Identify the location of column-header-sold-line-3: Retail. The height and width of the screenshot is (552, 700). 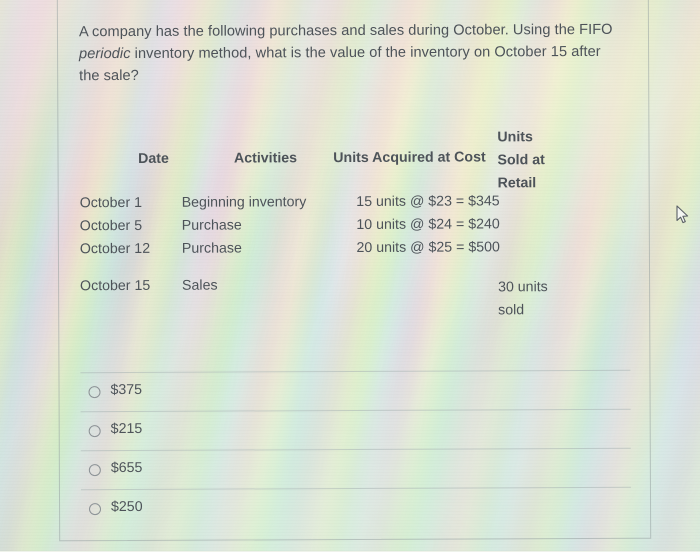
(517, 183).